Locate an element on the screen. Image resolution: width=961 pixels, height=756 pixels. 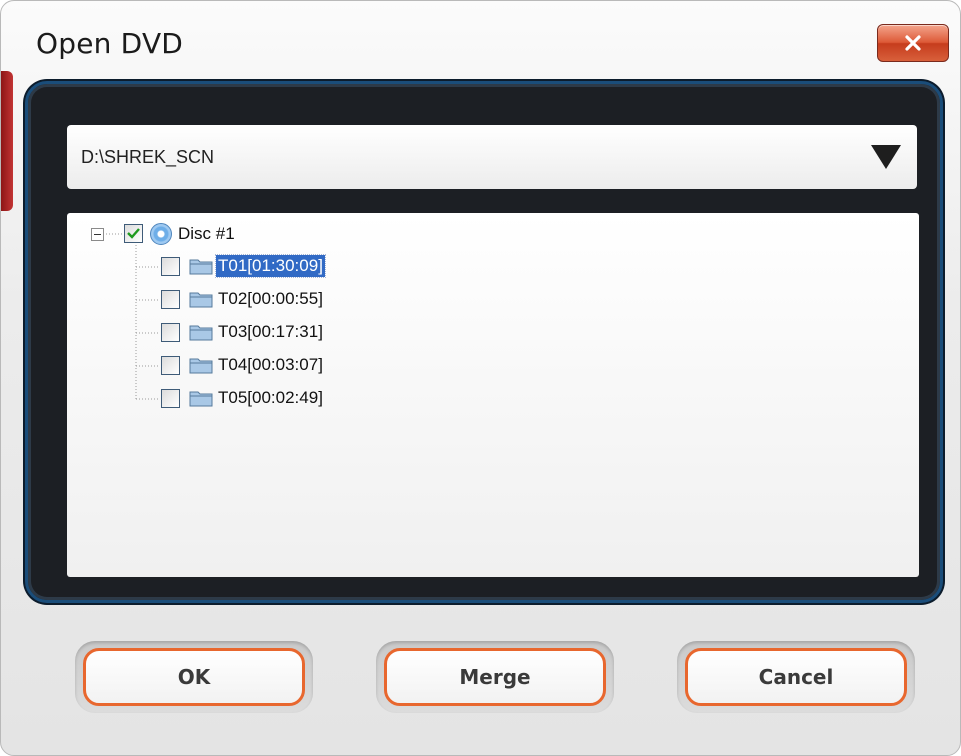
close-x-icon is located at coordinates (913, 43).